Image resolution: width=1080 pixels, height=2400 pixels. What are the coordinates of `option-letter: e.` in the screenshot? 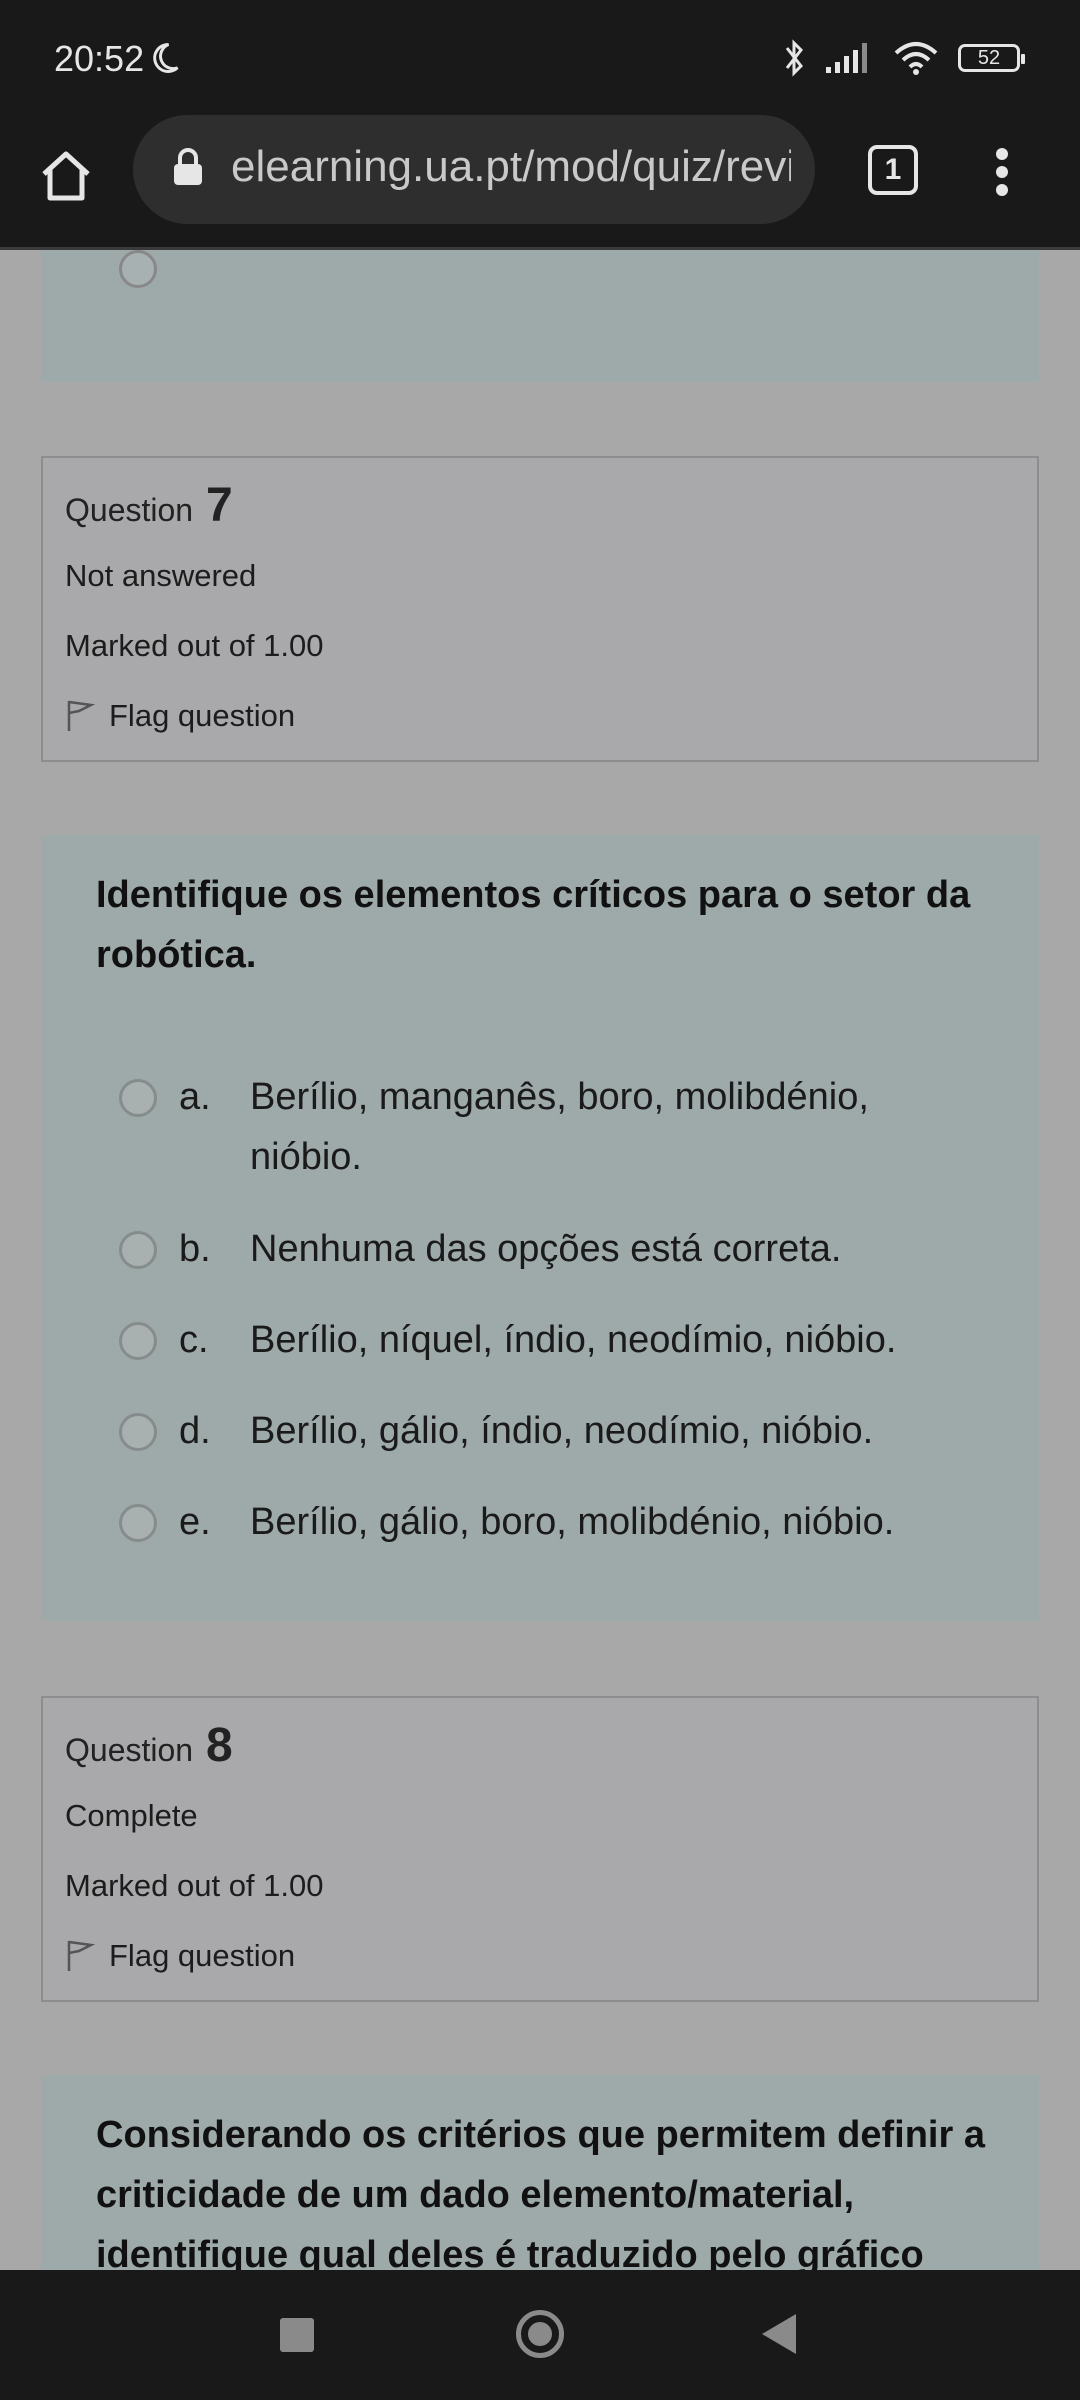 It's located at (195, 1522).